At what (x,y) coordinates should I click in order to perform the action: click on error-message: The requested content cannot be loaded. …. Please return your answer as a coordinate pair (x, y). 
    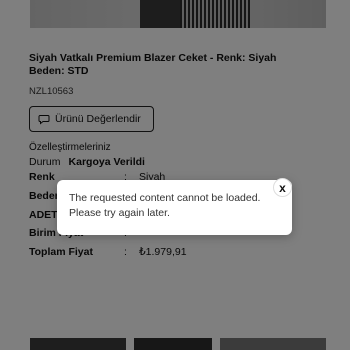
    Looking at the image, I should click on (165, 205).